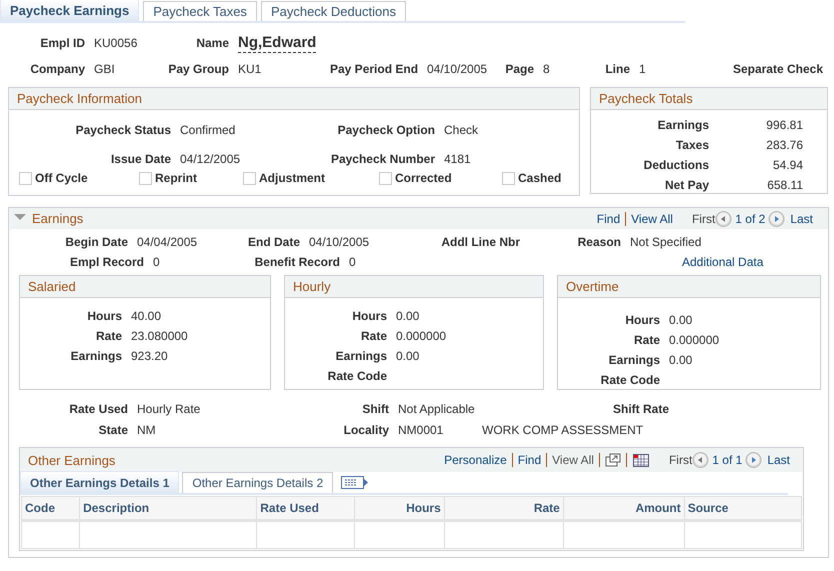 This screenshot has height=571, width=834. I want to click on field-value: Hourly Rate, so click(169, 409).